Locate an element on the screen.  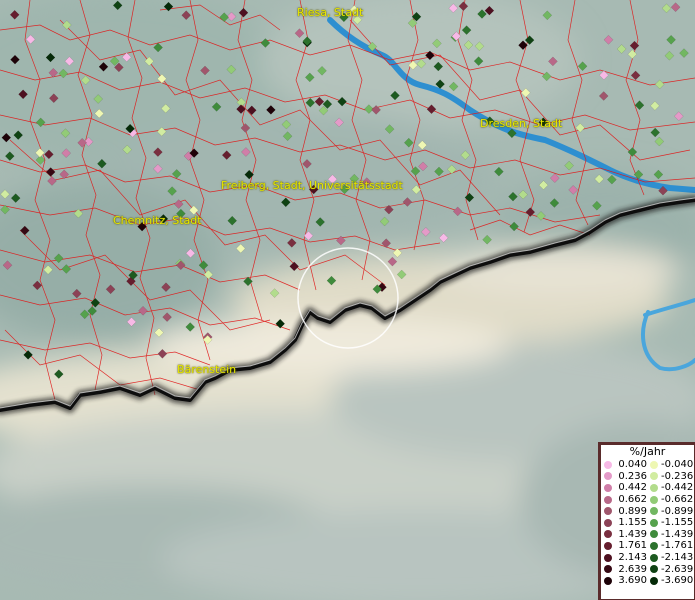
legend-entry-negative: -0.040 is located at coordinates (670, 464).